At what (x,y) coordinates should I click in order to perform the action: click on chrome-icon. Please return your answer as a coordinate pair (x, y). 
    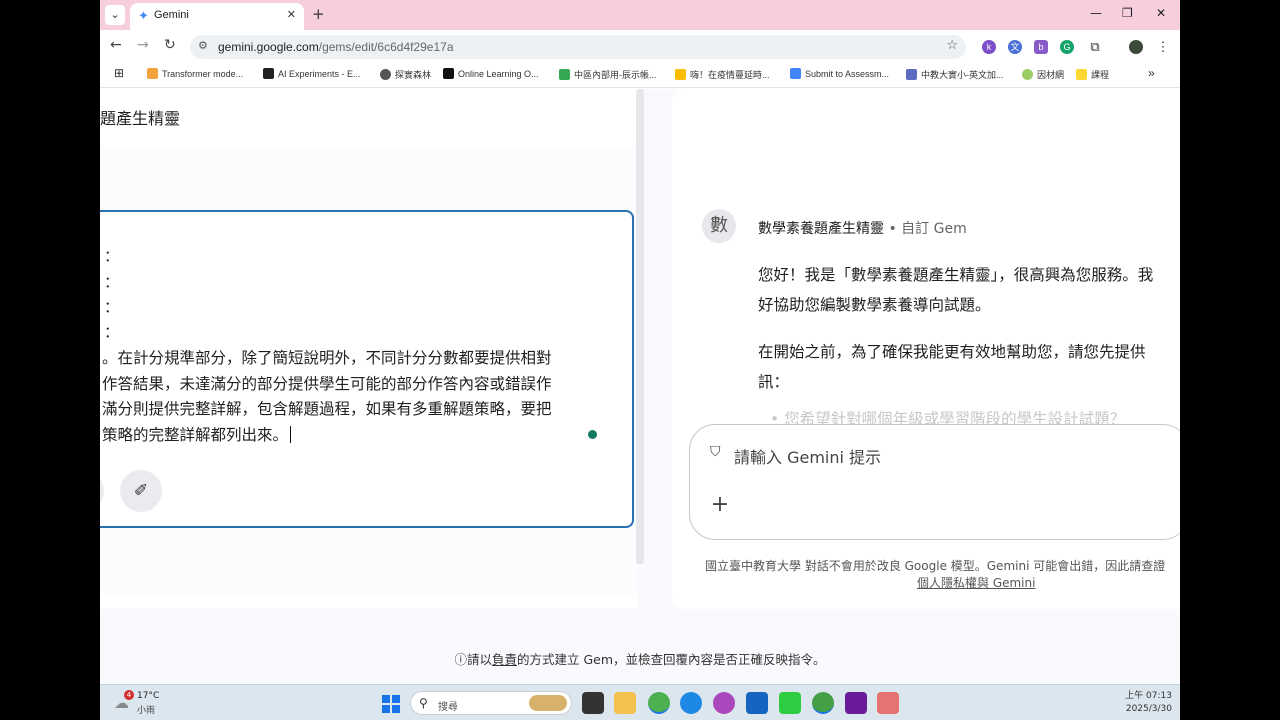
    Looking at the image, I should click on (659, 703).